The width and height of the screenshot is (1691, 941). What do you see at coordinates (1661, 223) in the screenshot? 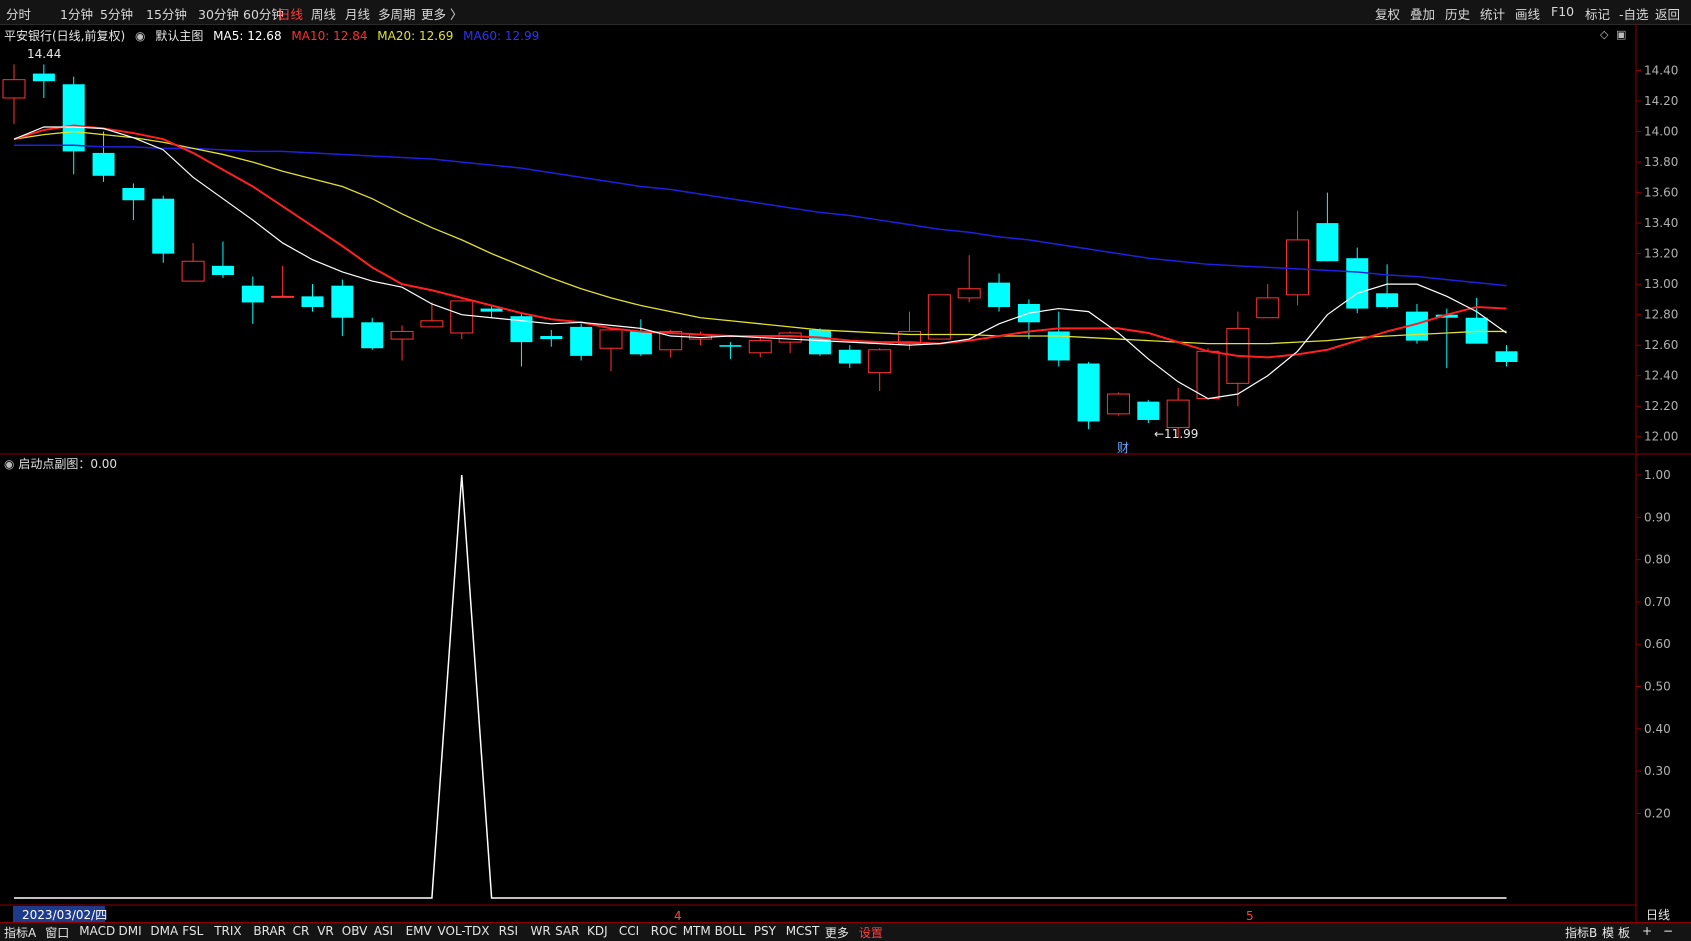
I see `main-y-tick-label: 13.40` at bounding box center [1661, 223].